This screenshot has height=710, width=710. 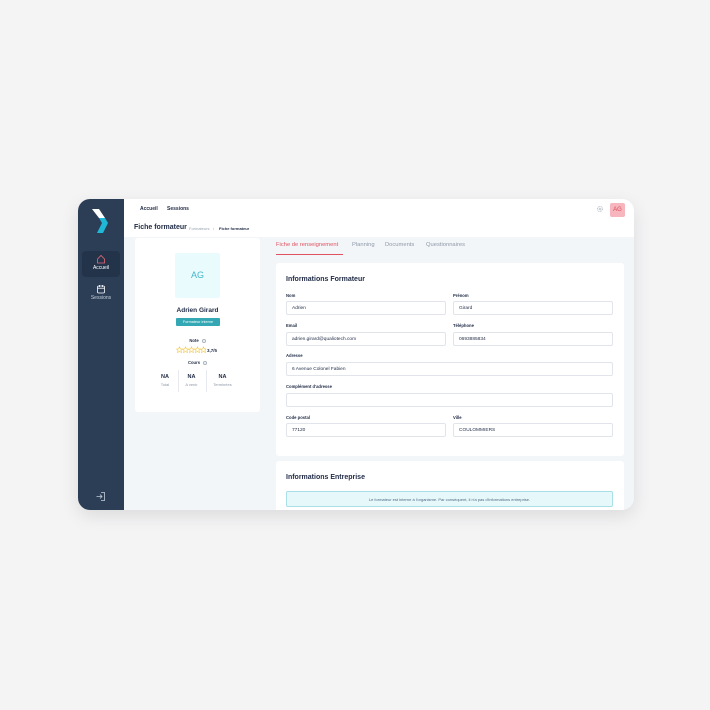 What do you see at coordinates (309, 254) in the screenshot?
I see `active-tab-indicator` at bounding box center [309, 254].